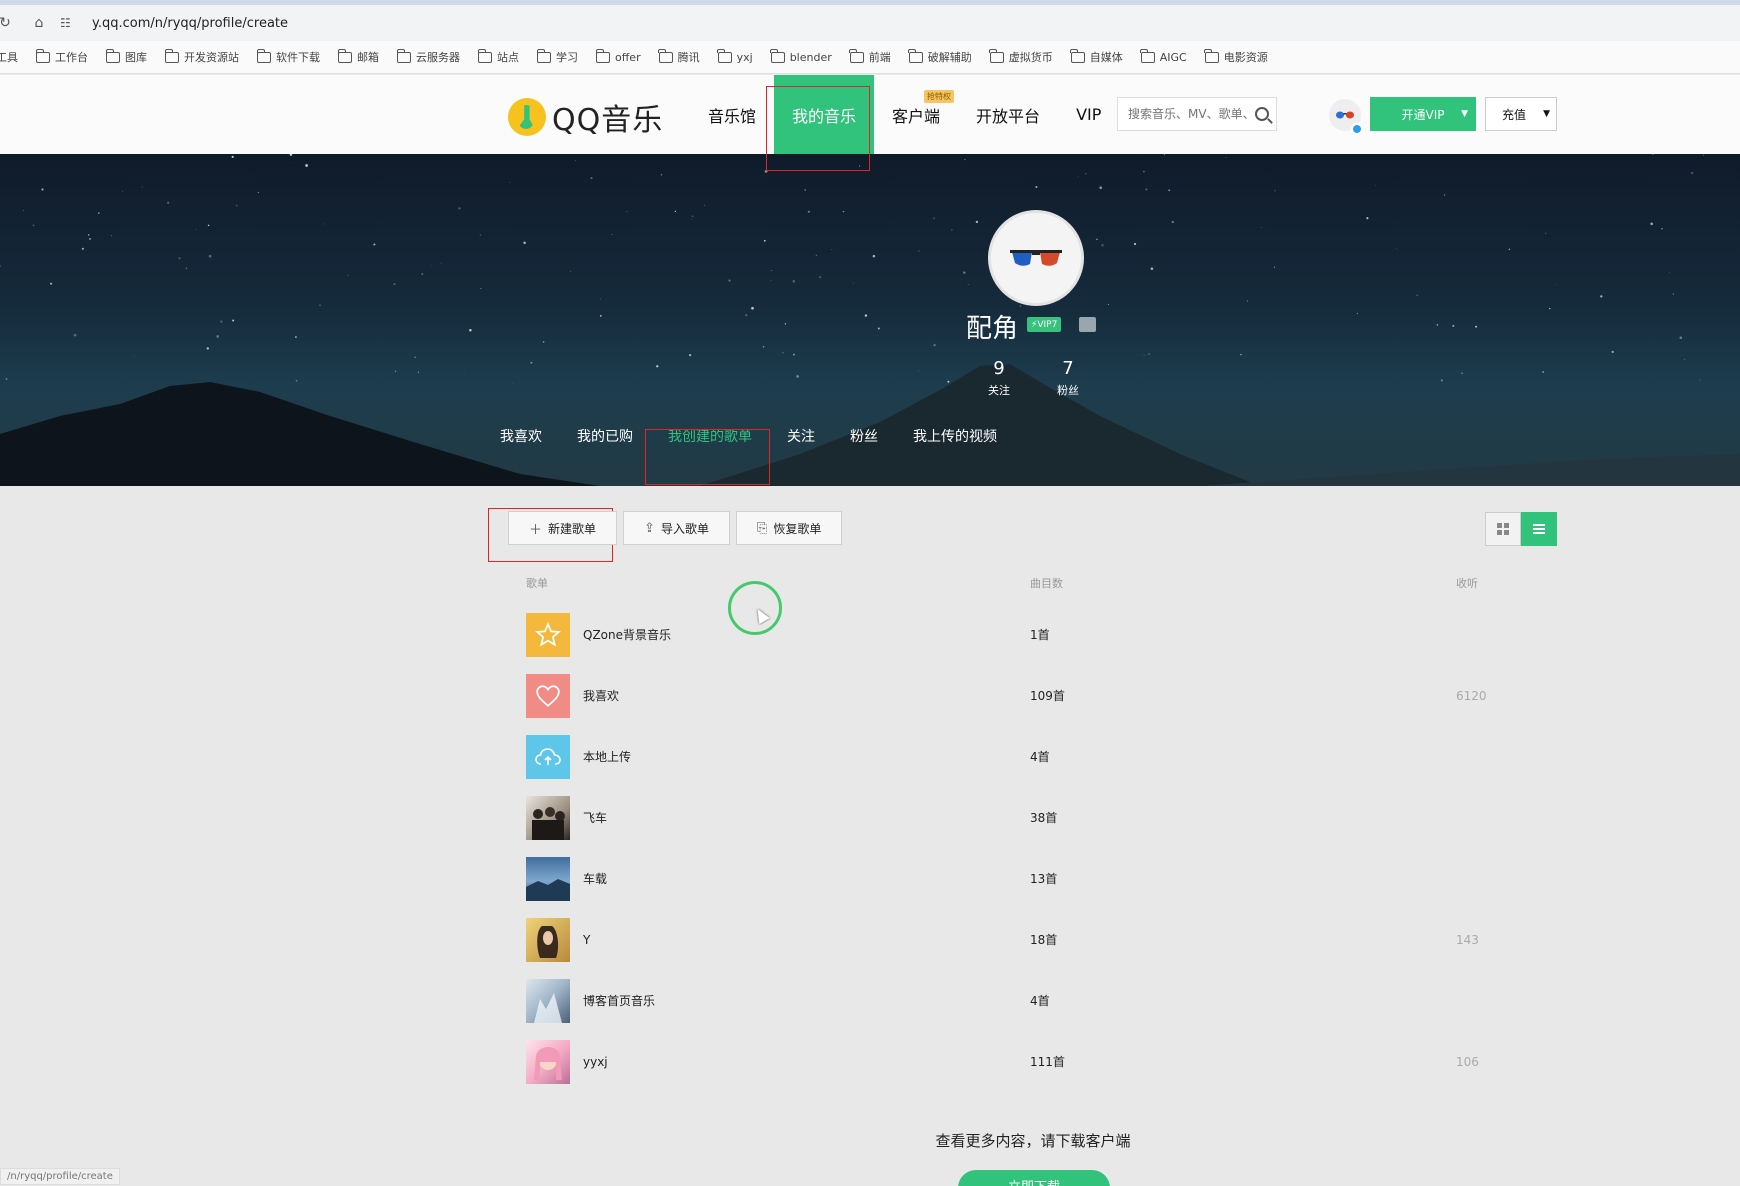  What do you see at coordinates (548, 878) in the screenshot?
I see `car-cover-image` at bounding box center [548, 878].